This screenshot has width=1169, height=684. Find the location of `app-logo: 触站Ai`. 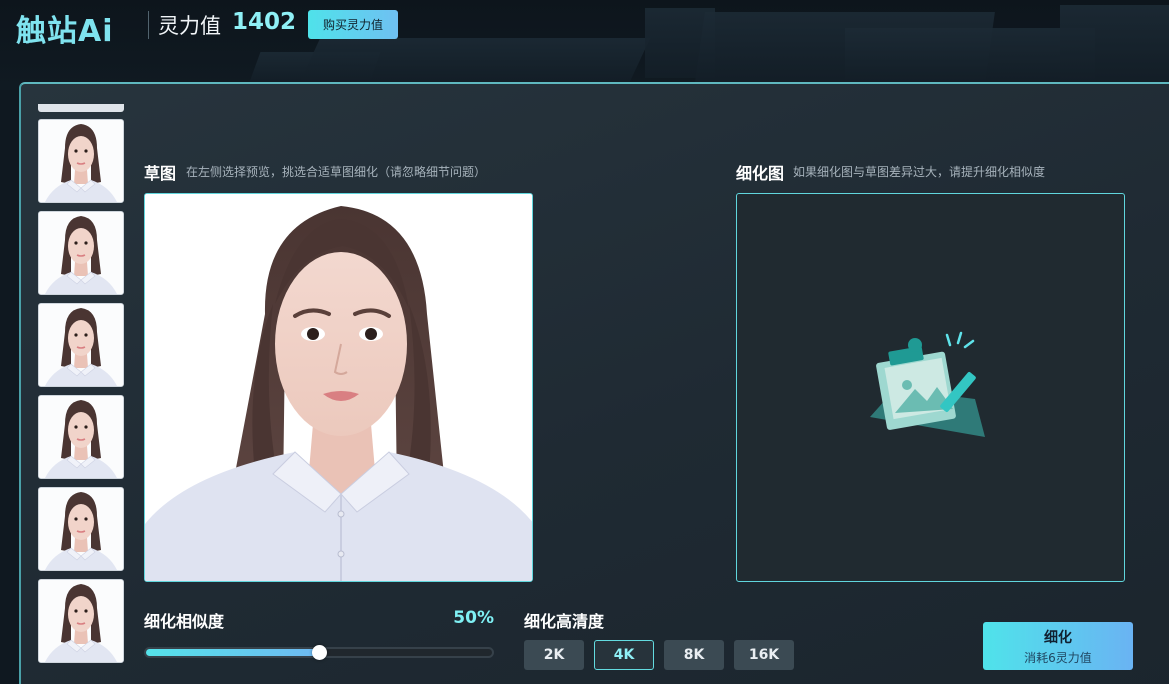

app-logo: 触站Ai is located at coordinates (65, 28).